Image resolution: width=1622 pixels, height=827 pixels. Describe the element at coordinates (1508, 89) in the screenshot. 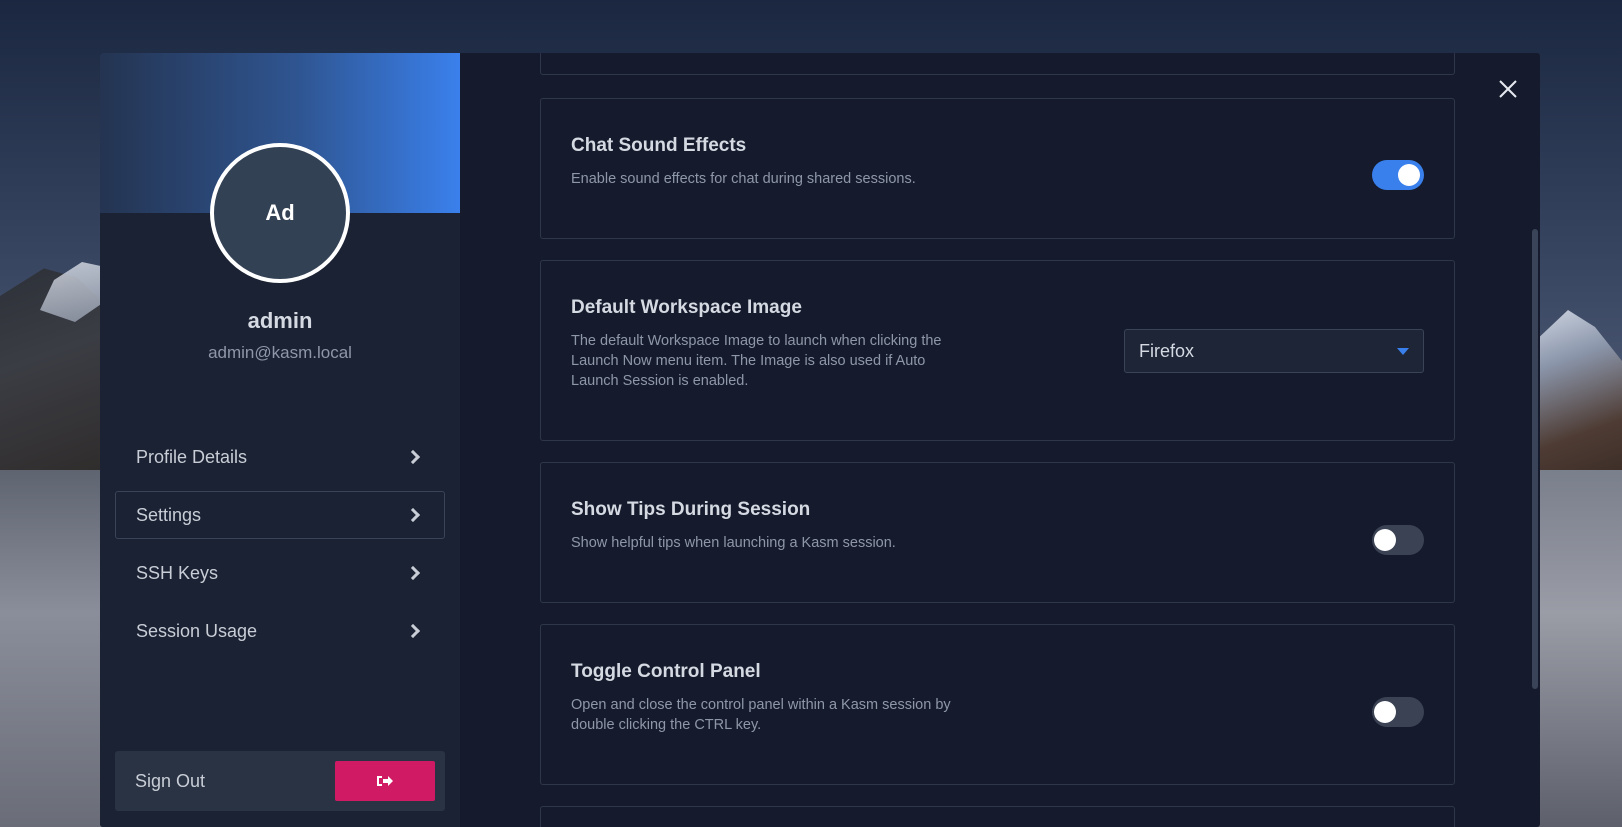

I see `close-icon` at that location.